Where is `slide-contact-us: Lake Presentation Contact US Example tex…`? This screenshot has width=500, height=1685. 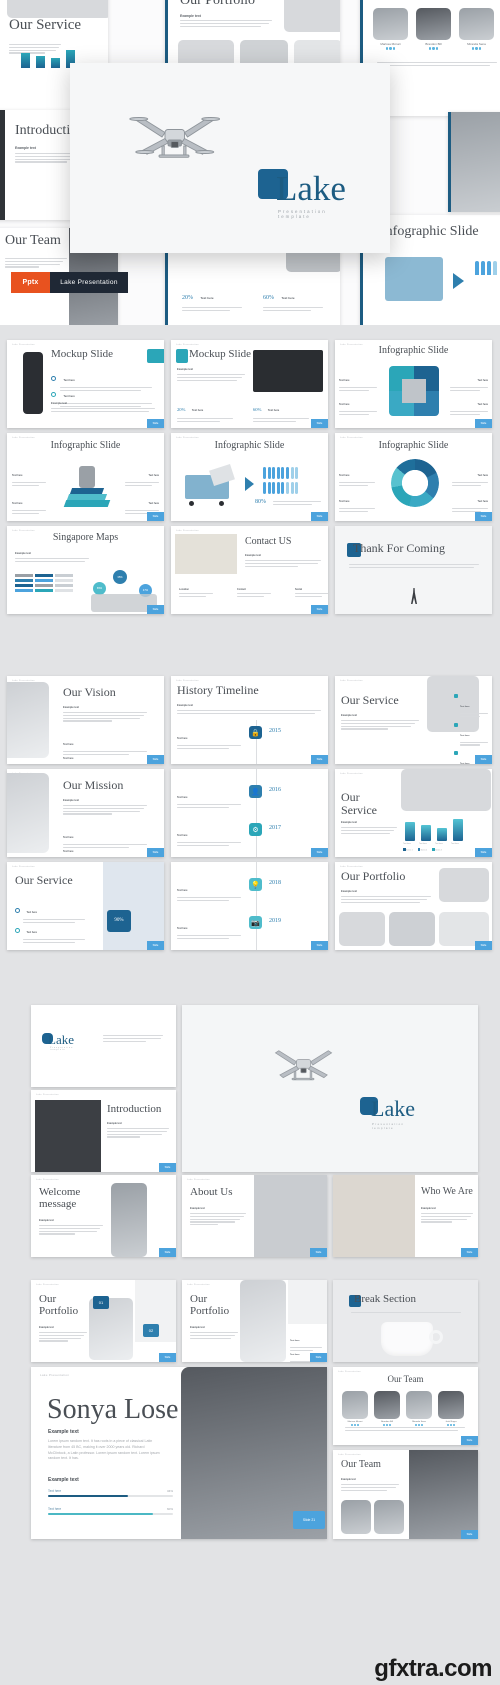
slide-contact-us: Lake Presentation Contact US Example tex… is located at coordinates (249, 570).